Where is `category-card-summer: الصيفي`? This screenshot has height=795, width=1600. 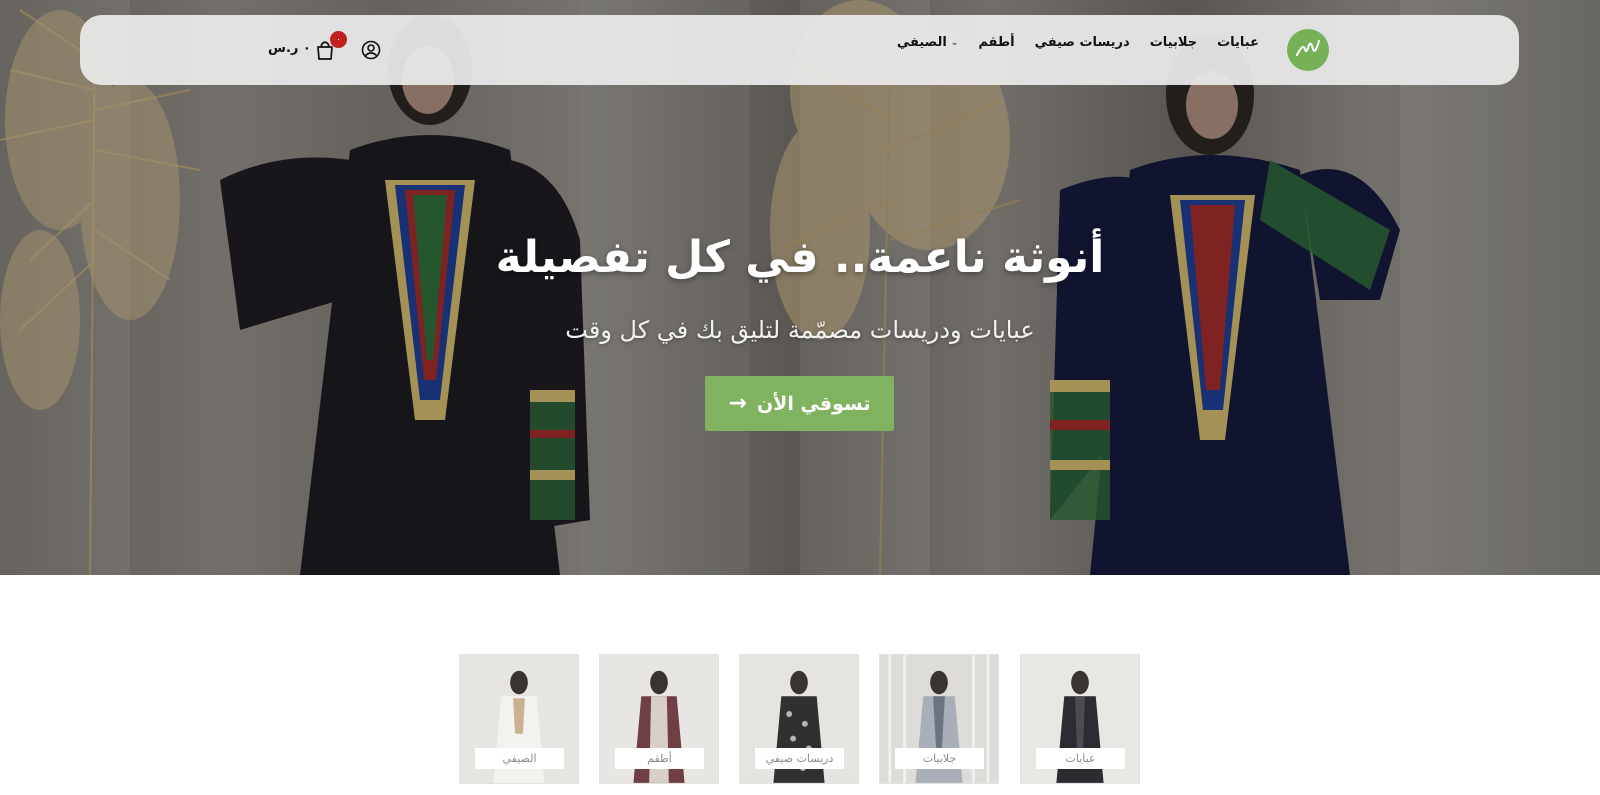
category-card-summer: الصيفي is located at coordinates (519, 719).